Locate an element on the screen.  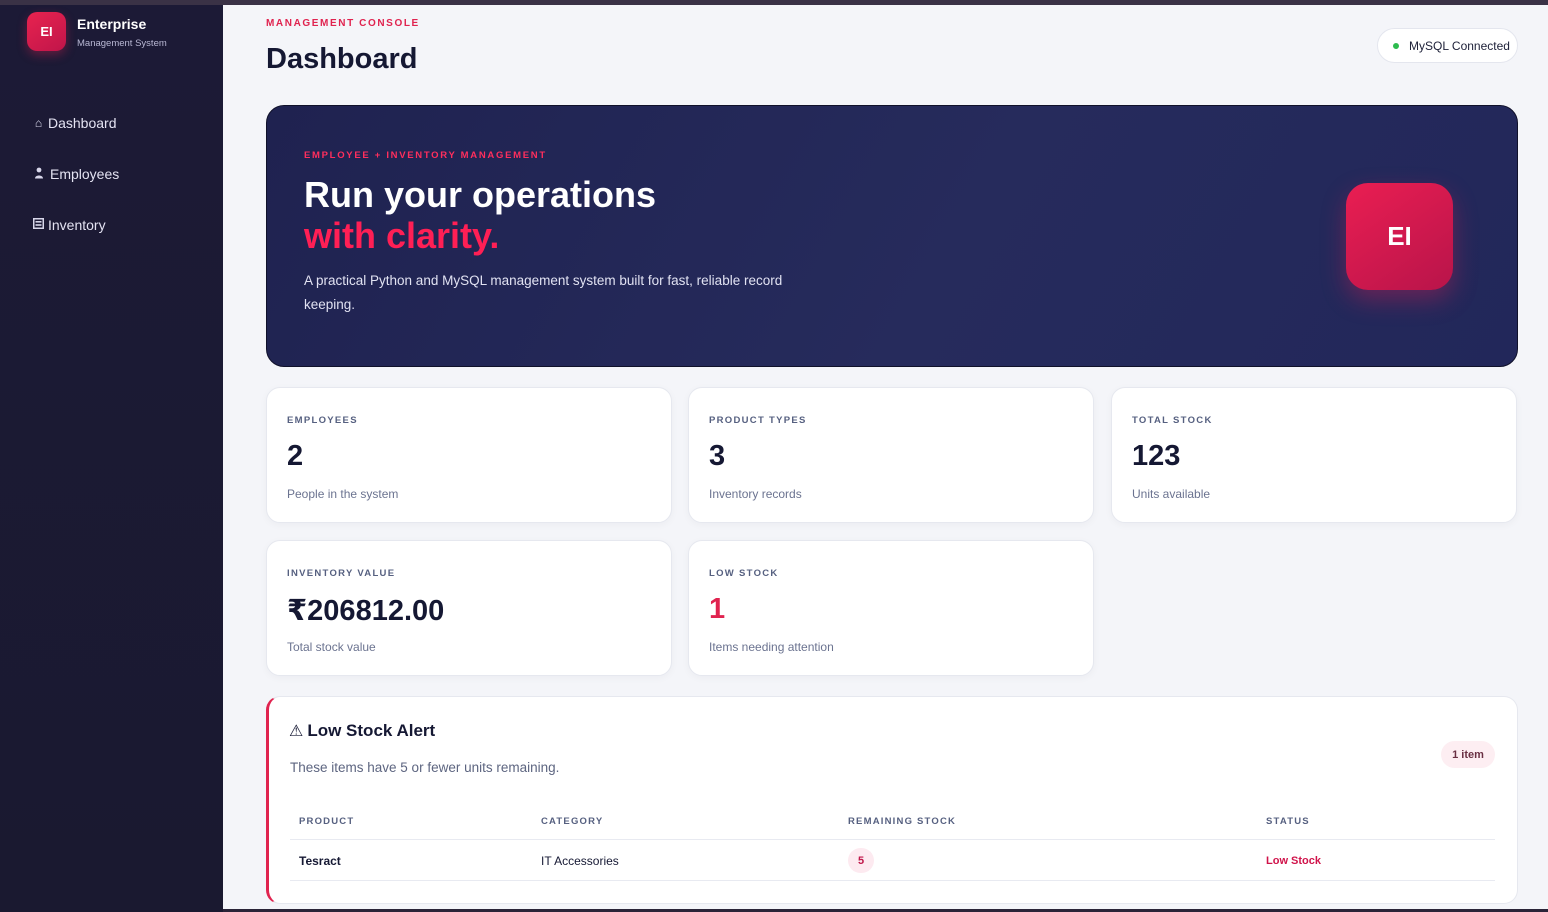
page-title: Dashboard is located at coordinates (342, 59).